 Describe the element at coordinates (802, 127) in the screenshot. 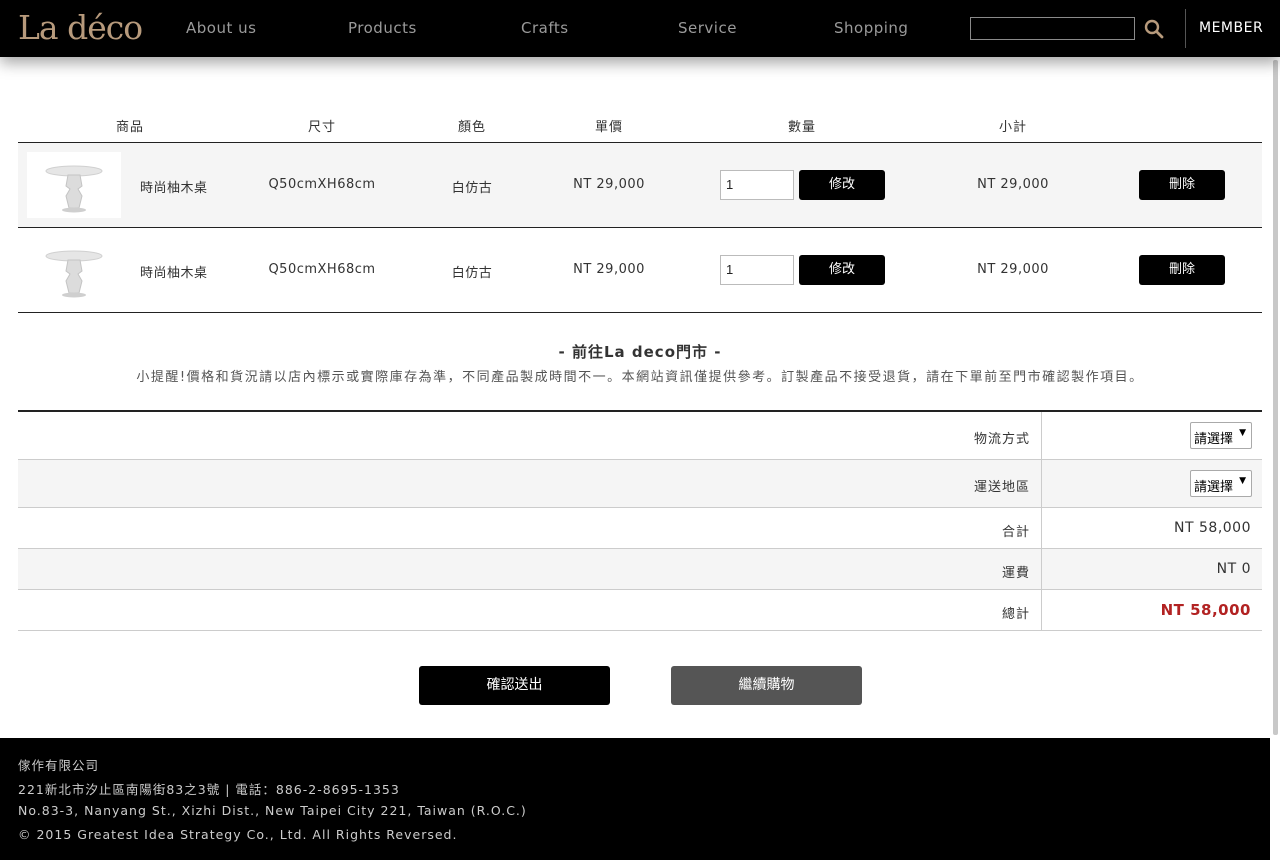

I see `col-qty: 數量` at that location.